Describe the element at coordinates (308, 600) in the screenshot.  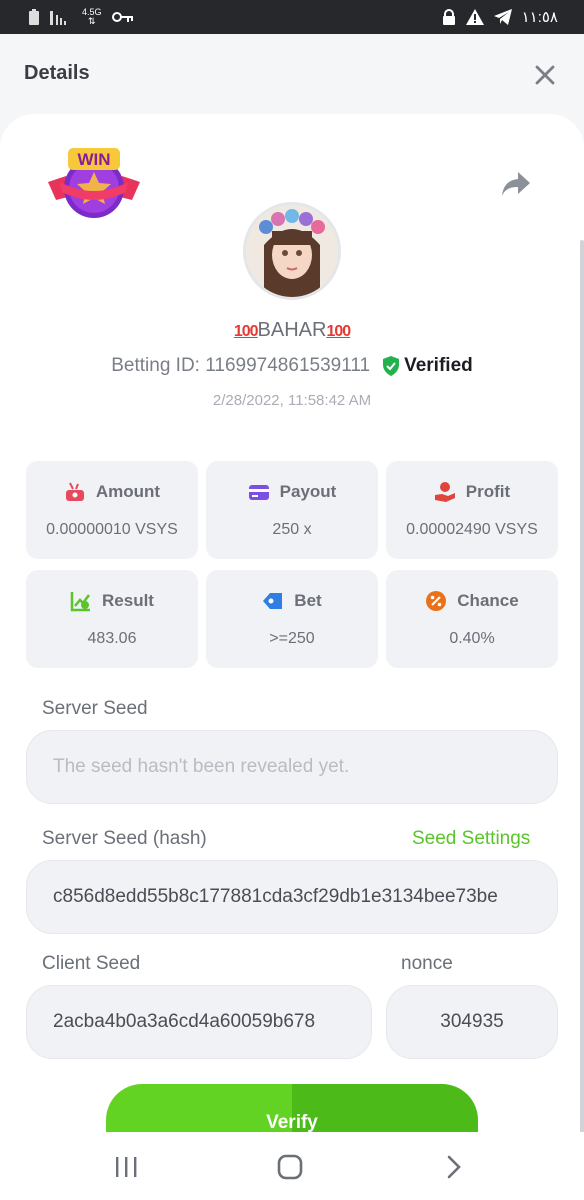
I see `stat-label: Bet` at that location.